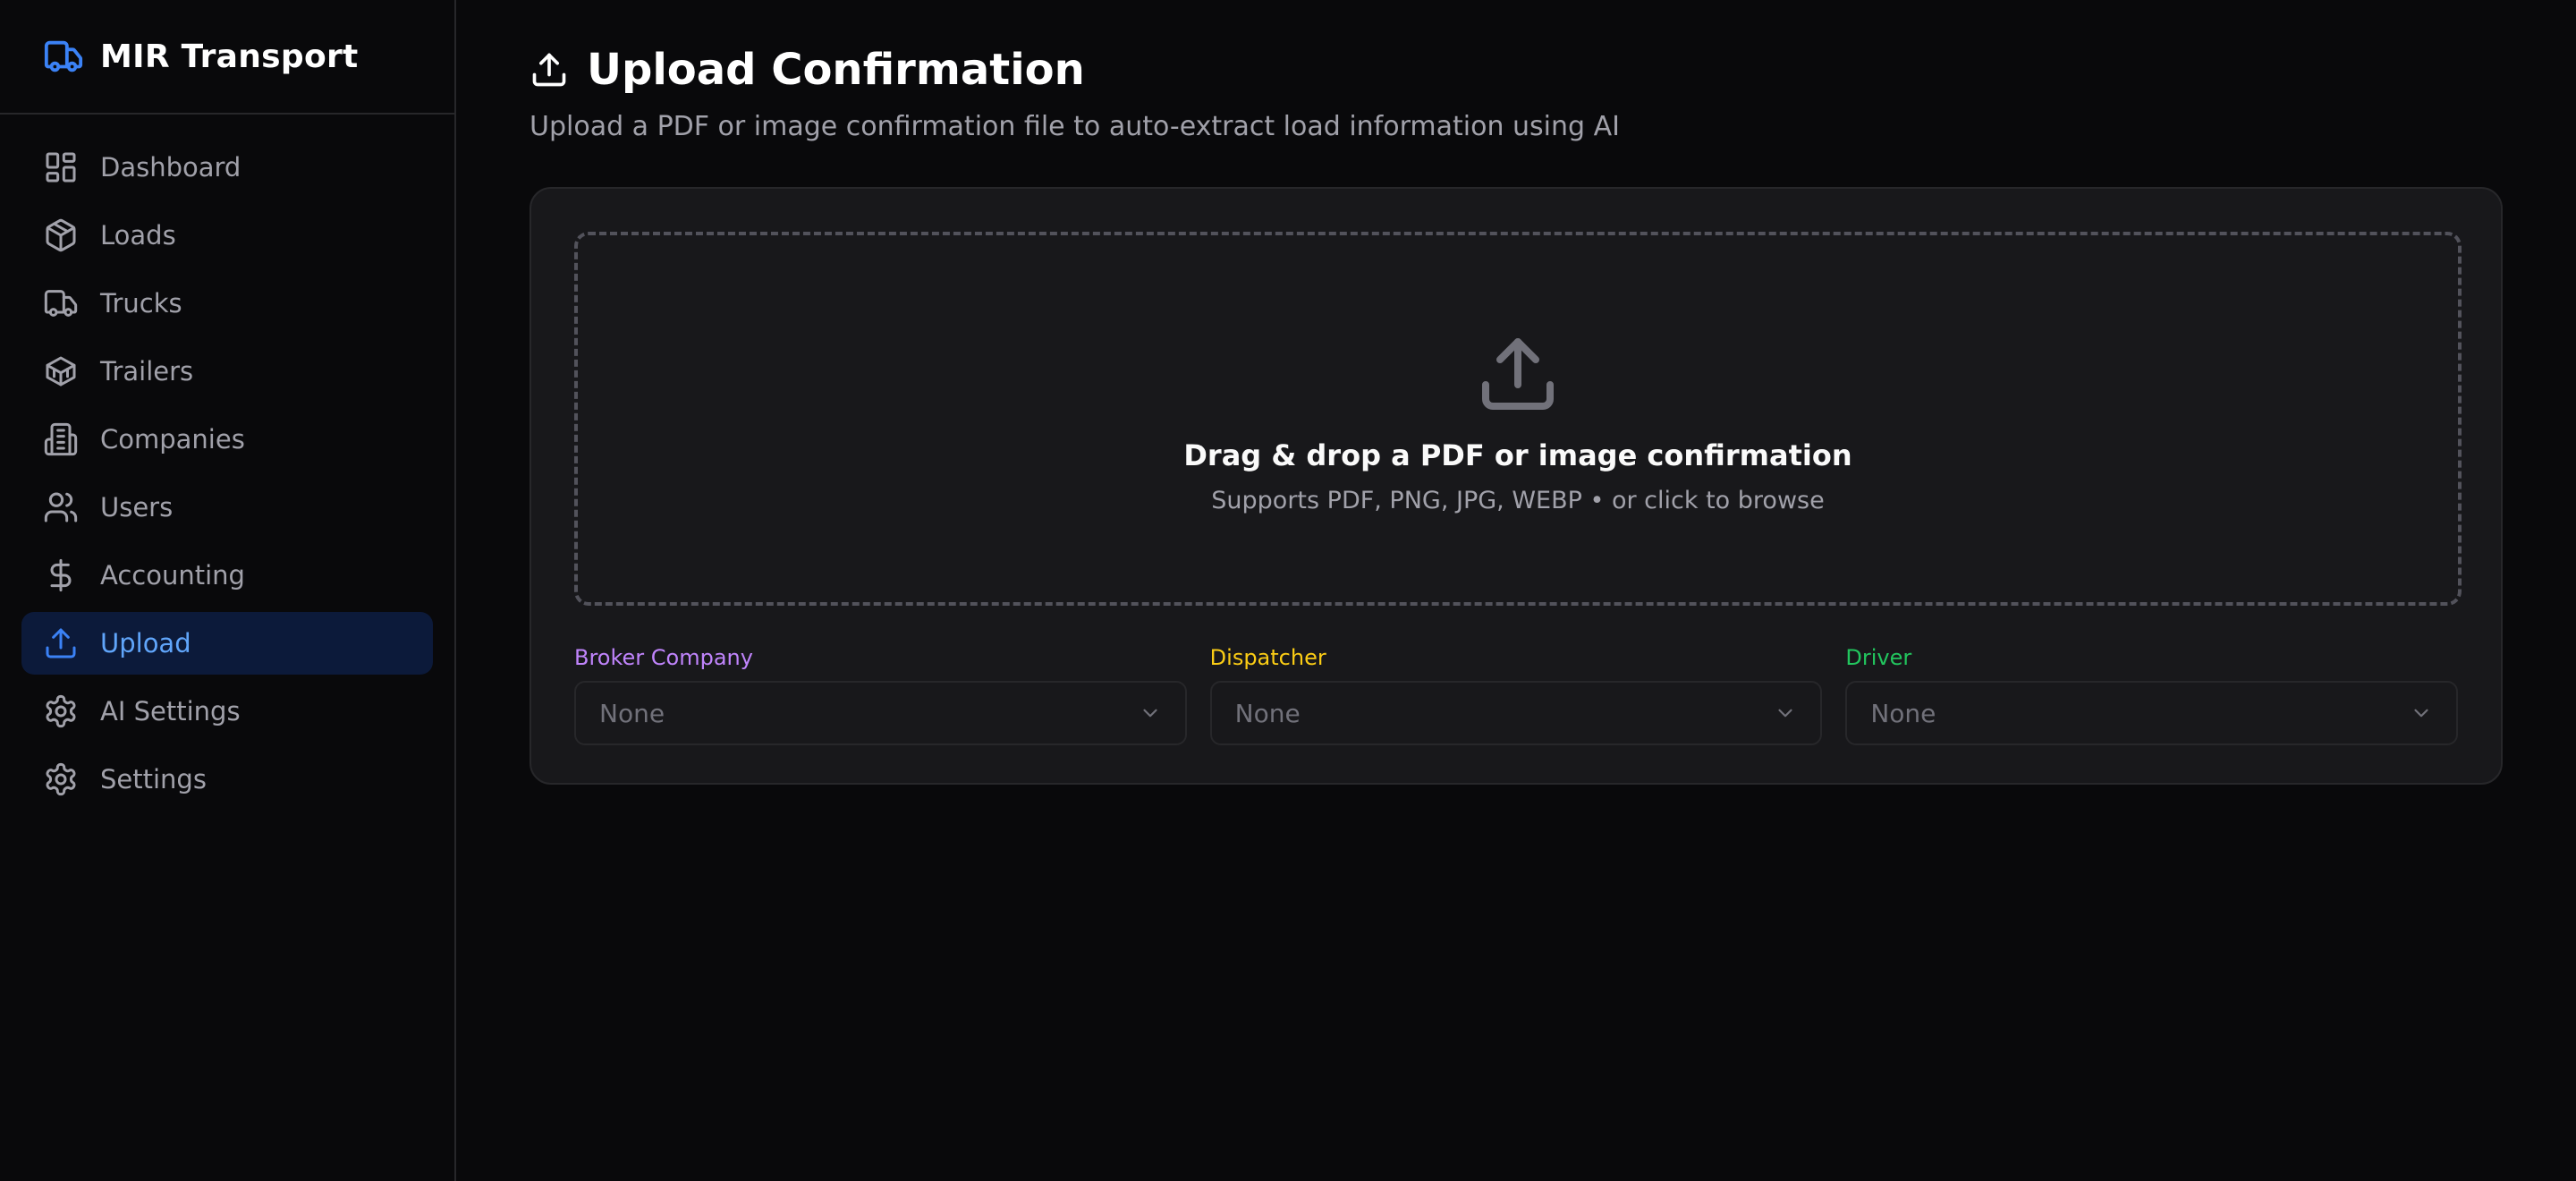  Describe the element at coordinates (61, 507) in the screenshot. I see `users-icon` at that location.